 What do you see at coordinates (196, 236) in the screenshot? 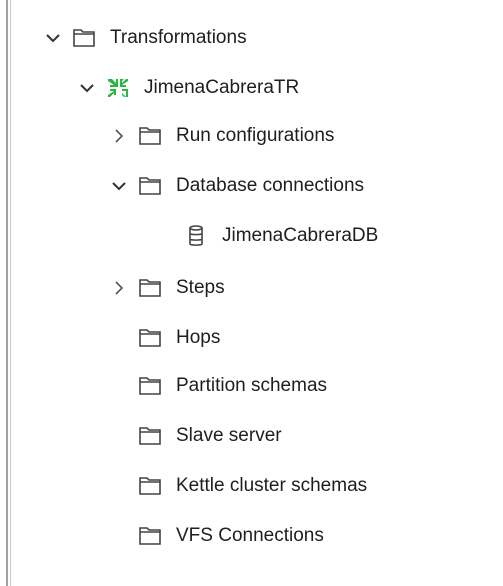
I see `database-icon` at bounding box center [196, 236].